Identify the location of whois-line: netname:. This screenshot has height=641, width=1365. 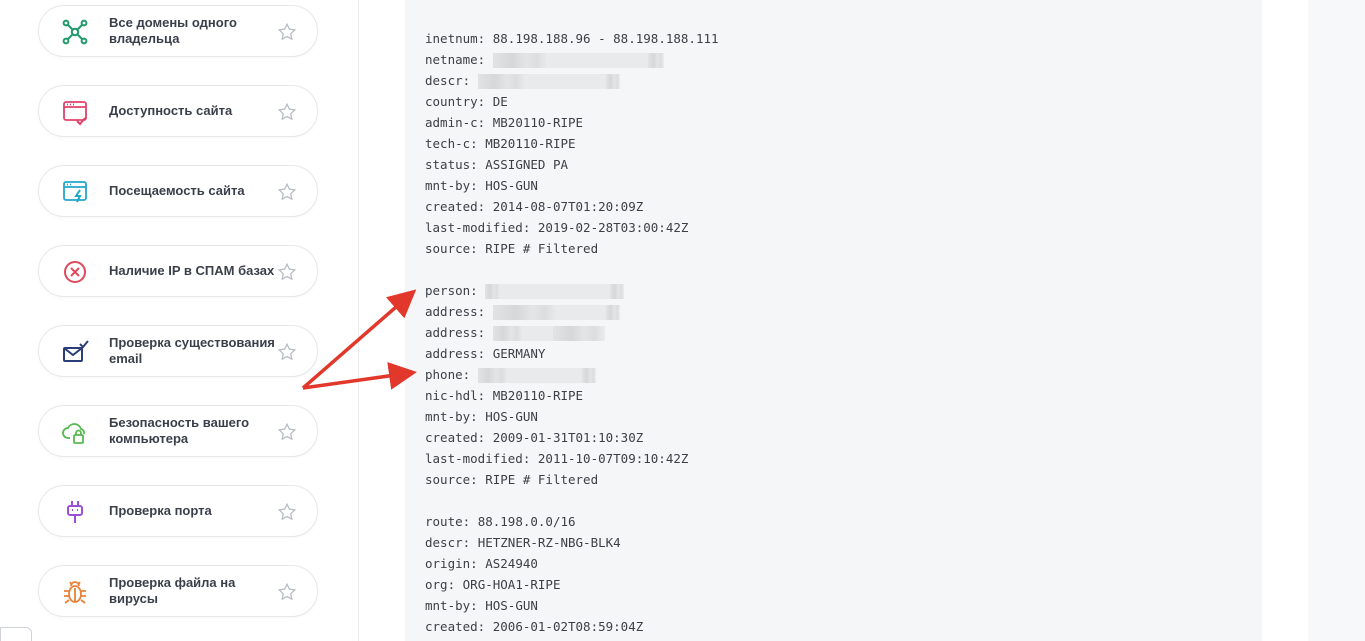
(572, 59).